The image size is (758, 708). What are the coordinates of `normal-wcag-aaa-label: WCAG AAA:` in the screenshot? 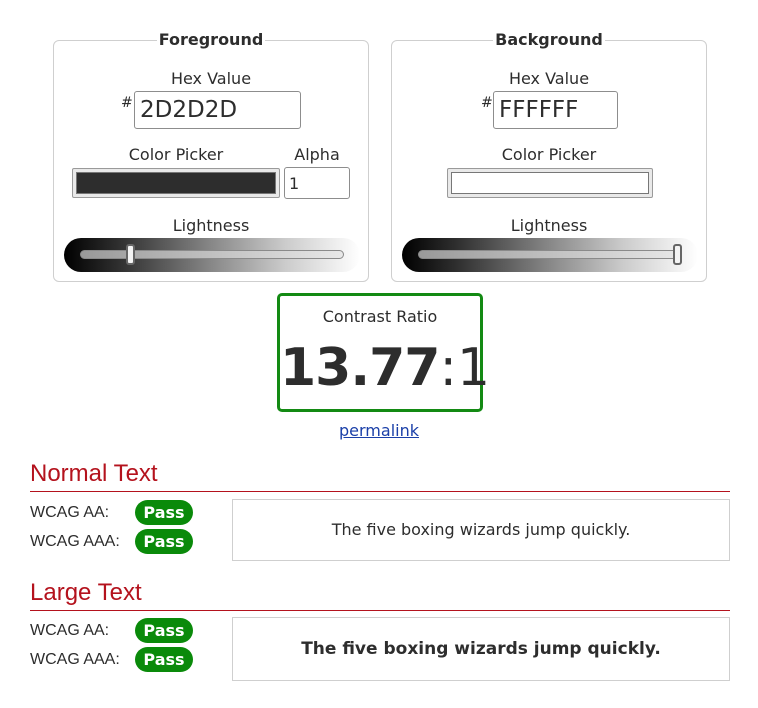 It's located at (75, 541).